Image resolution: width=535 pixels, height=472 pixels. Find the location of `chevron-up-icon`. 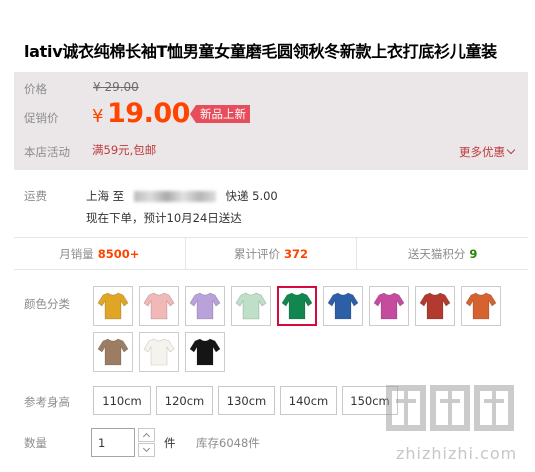

chevron-up-icon is located at coordinates (146, 436).